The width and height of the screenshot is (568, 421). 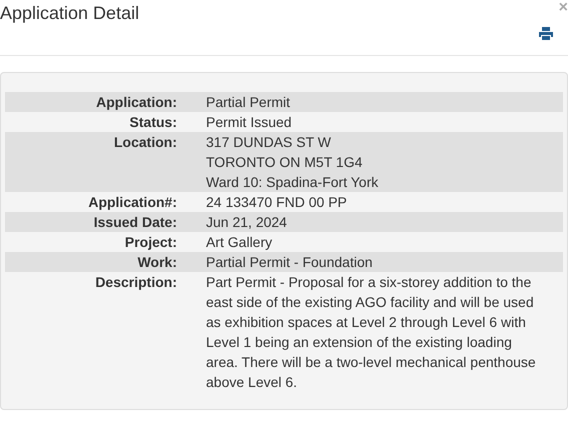 I want to click on field-value: Ward 10: Spadina-Fort York, so click(x=293, y=182).